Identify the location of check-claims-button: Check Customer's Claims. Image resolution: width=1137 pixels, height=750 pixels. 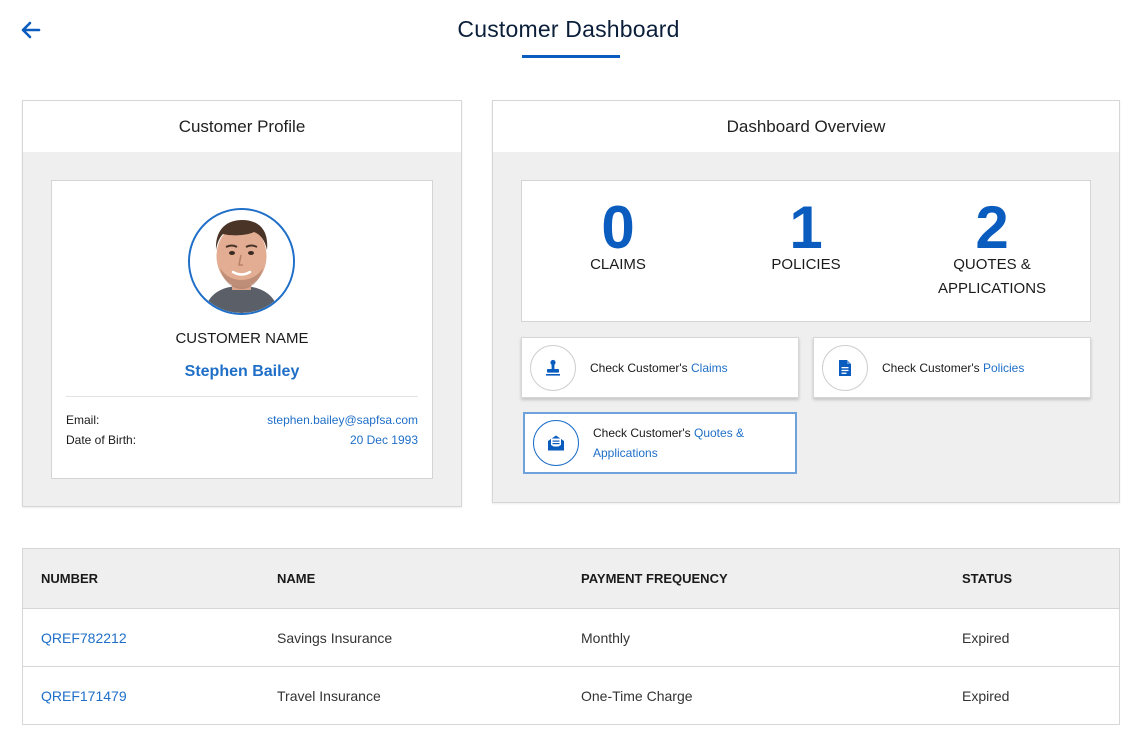
(660, 367).